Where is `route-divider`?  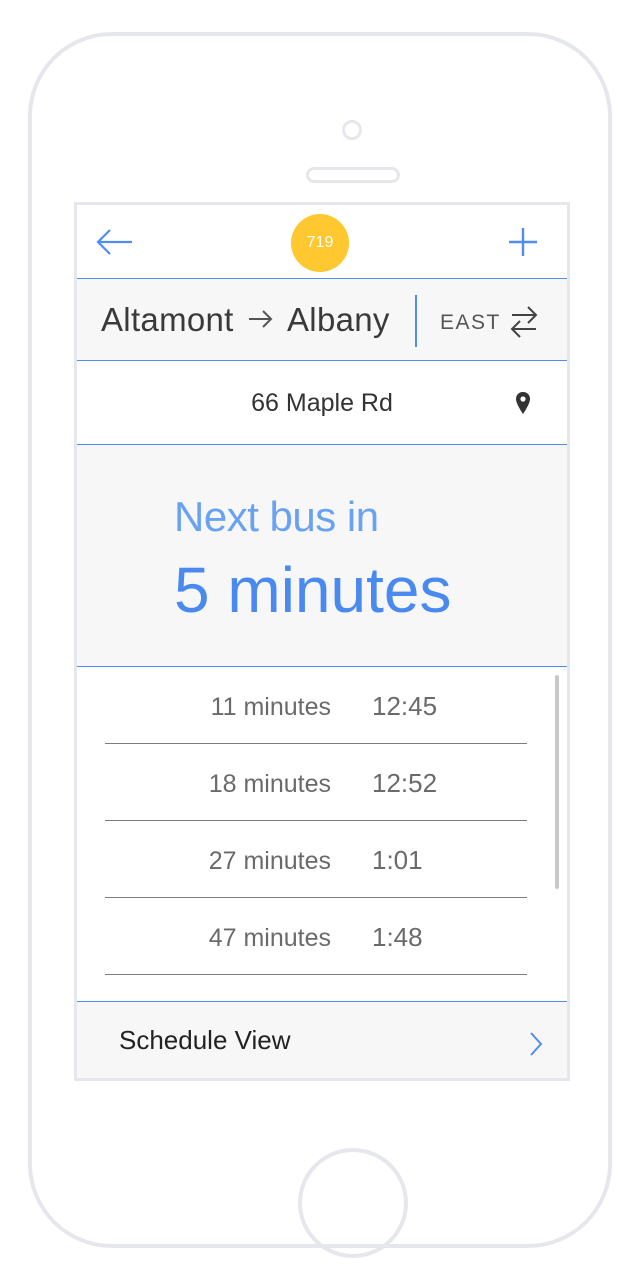
route-divider is located at coordinates (416, 321).